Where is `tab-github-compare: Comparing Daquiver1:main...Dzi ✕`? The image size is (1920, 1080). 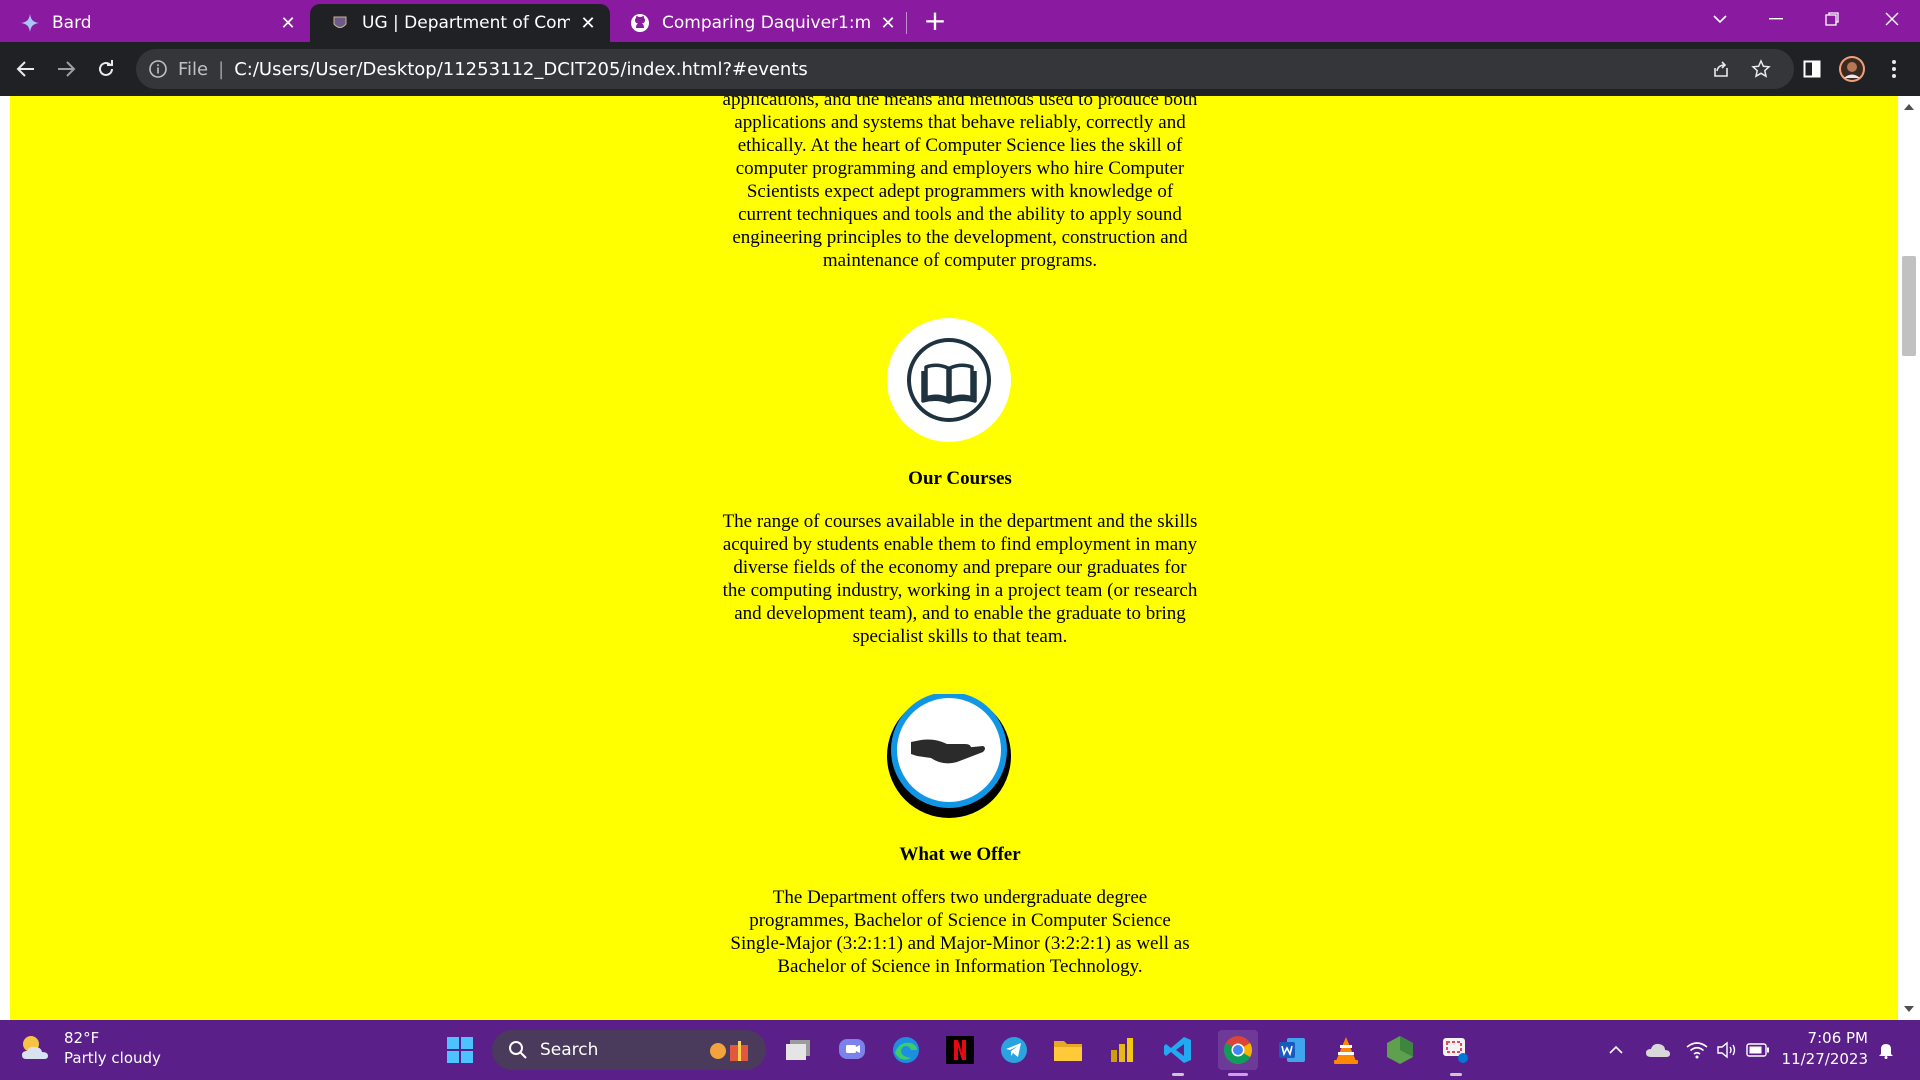 tab-github-compare: Comparing Daquiver1:main...Dzi ✕ is located at coordinates (760, 23).